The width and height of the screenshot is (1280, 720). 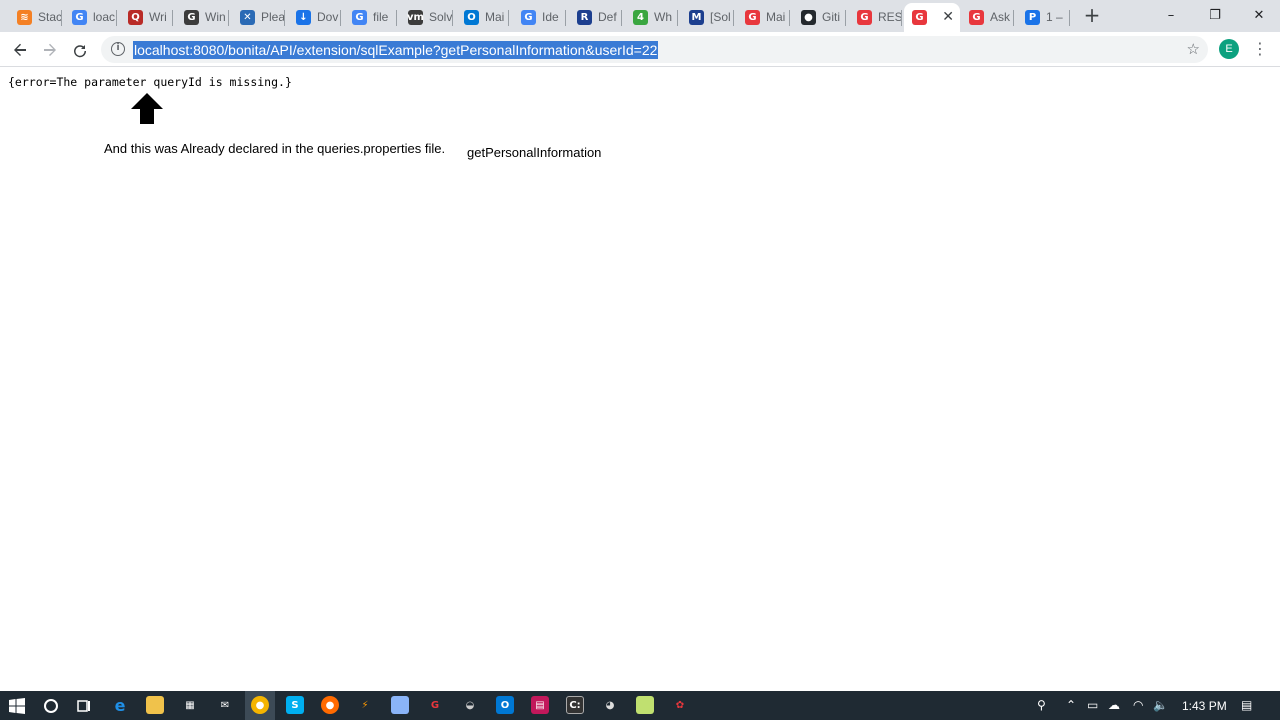 I want to click on minimize-button: –, so click(x=1171, y=15).